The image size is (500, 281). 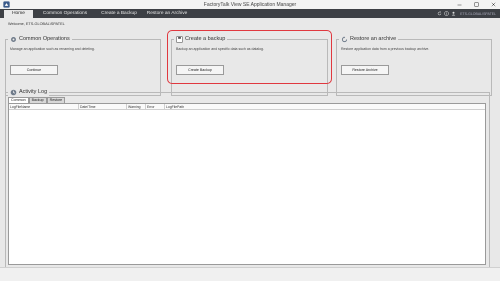 I want to click on group-title: Common Operations, so click(x=44, y=39).